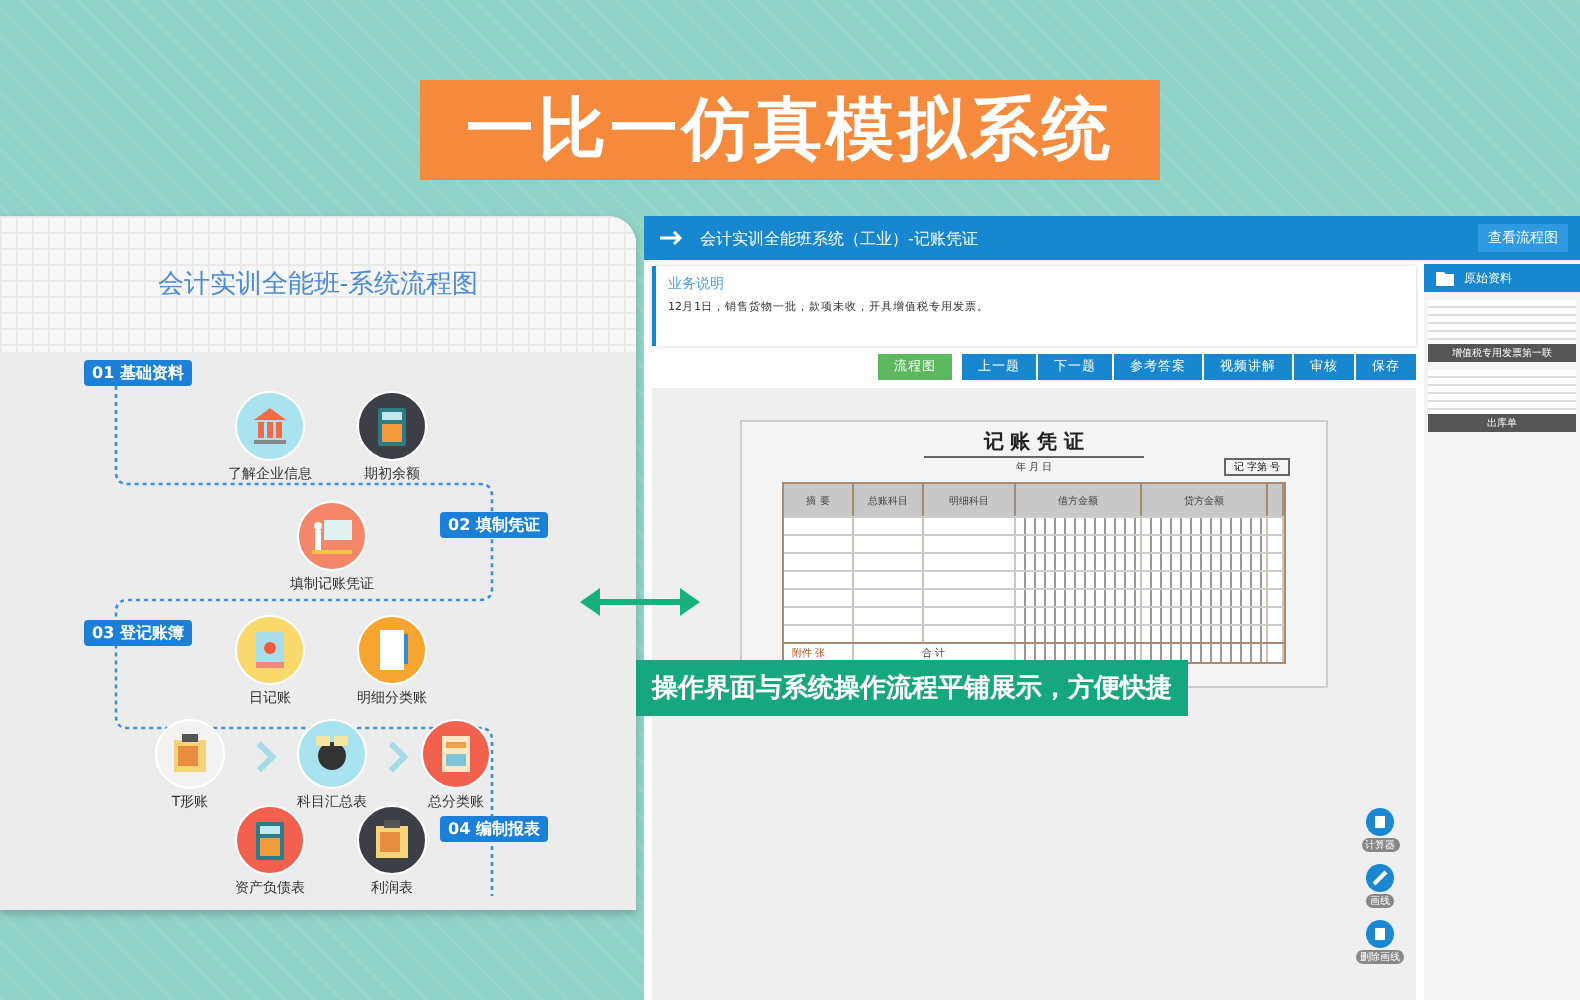  Describe the element at coordinates (138, 373) in the screenshot. I see `step-badge: 01 基础资料` at that location.